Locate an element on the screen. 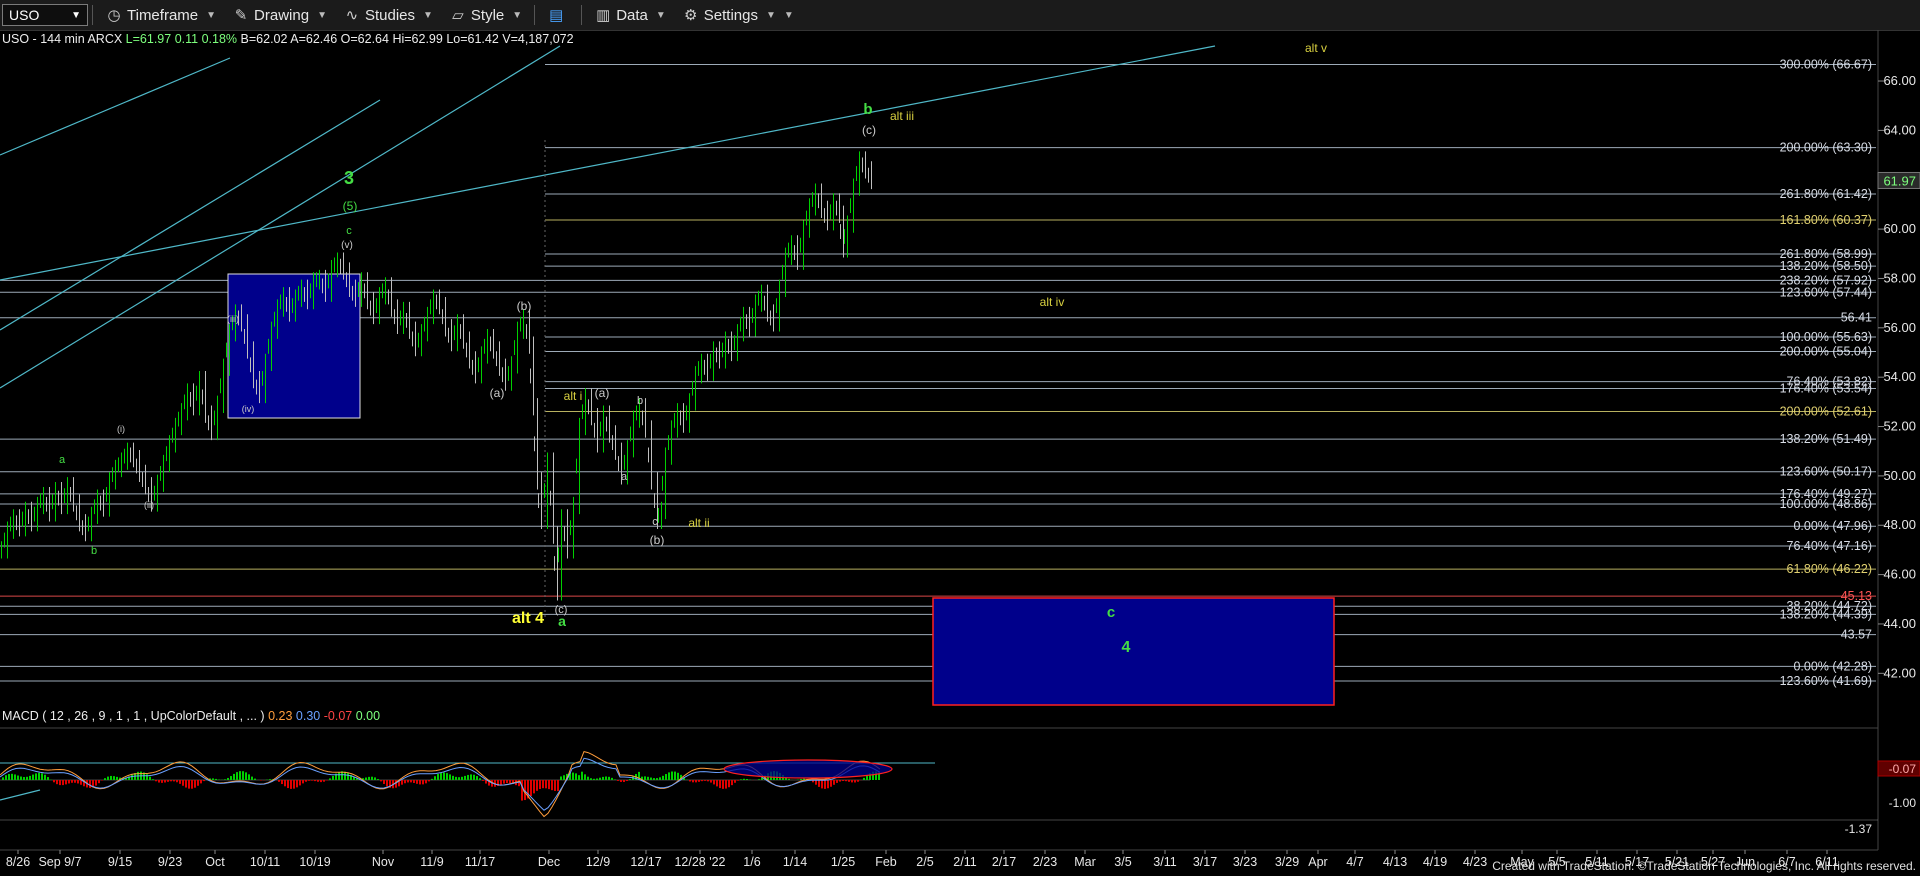 This screenshot has width=1920, height=876. time-tick-label: 2/23 is located at coordinates (1045, 862).